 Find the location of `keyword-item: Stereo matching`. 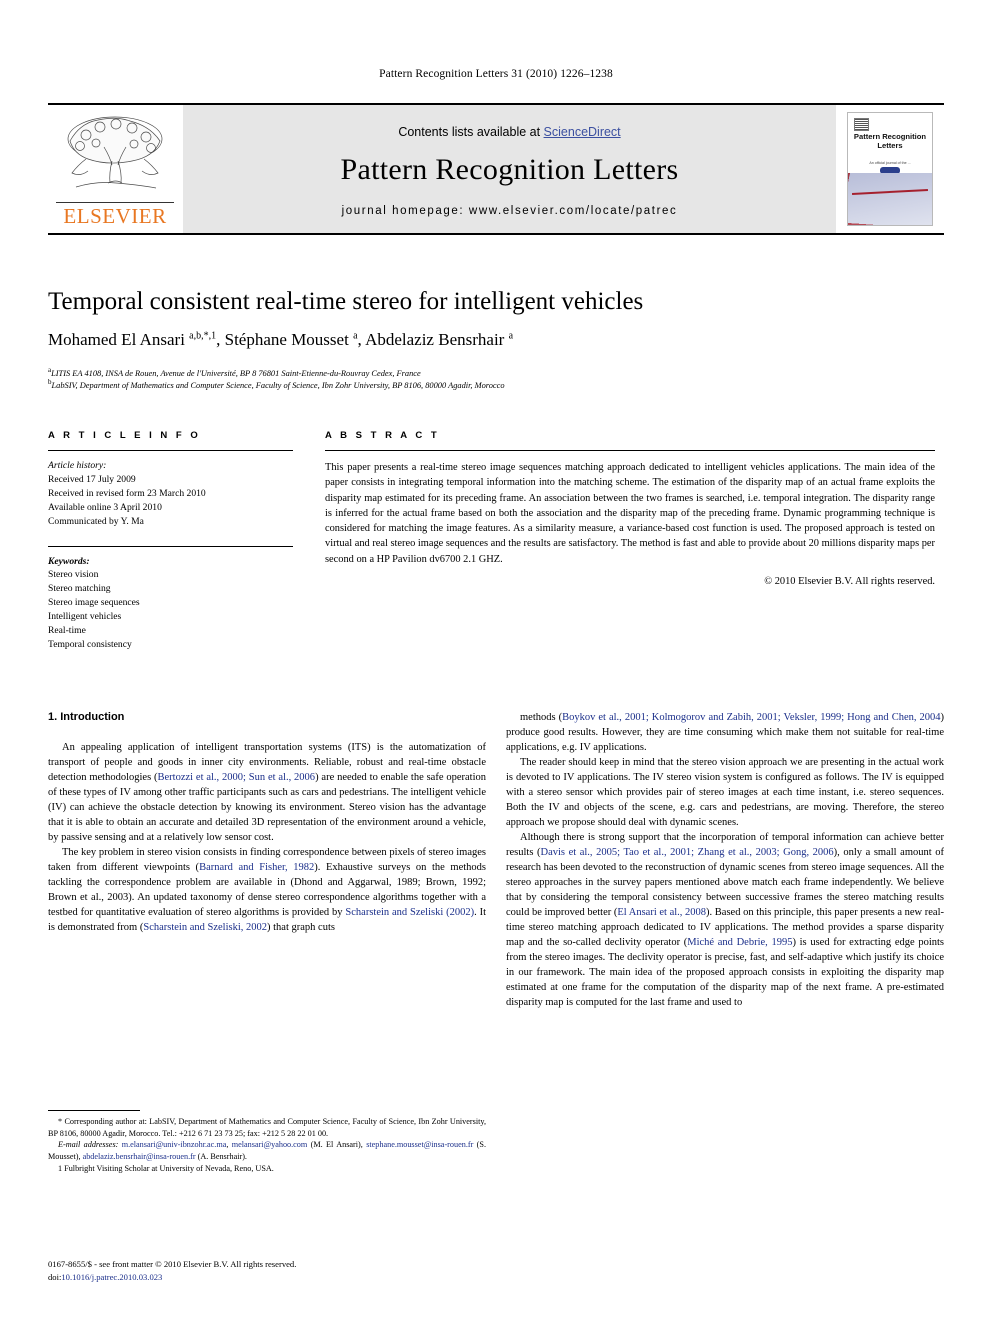

keyword-item: Stereo matching is located at coordinates (79, 589).